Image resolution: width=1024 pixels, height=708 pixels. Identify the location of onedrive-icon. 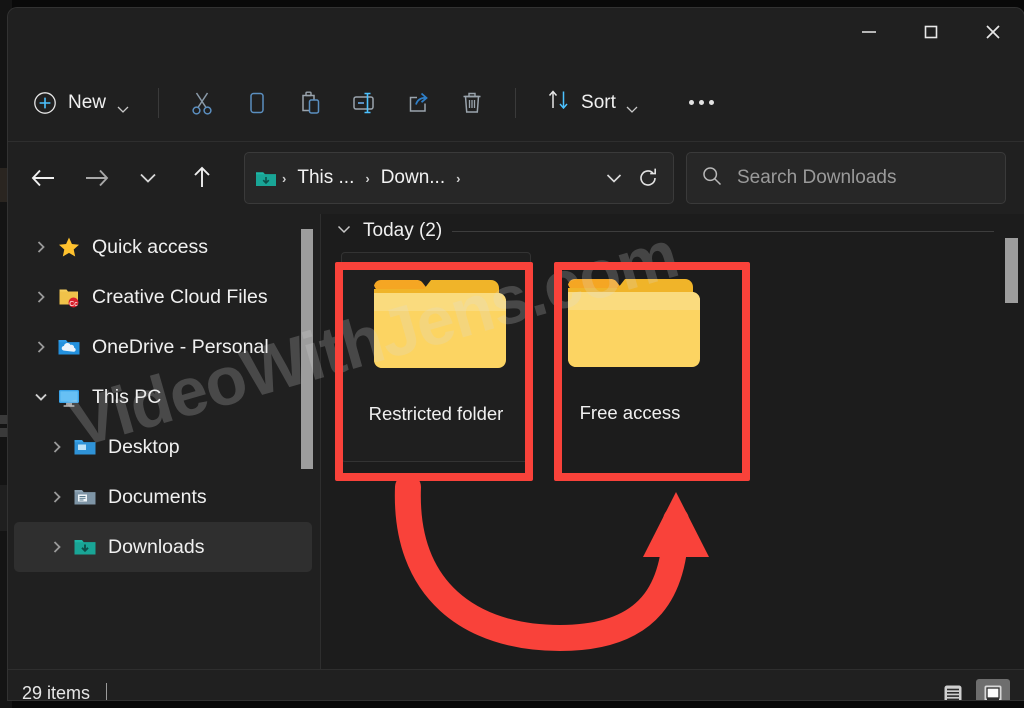
(69, 347).